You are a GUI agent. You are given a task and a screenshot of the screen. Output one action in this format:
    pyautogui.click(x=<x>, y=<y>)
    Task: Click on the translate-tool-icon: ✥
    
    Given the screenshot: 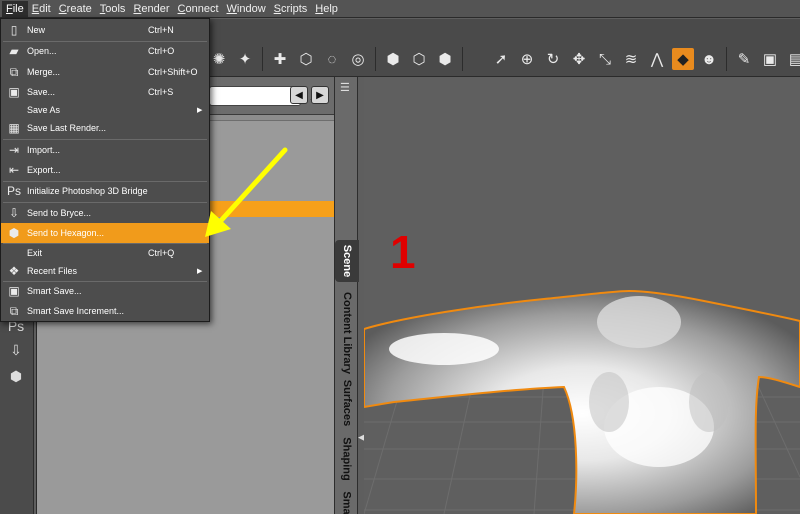 What is the action you would take?
    pyautogui.click(x=579, y=59)
    